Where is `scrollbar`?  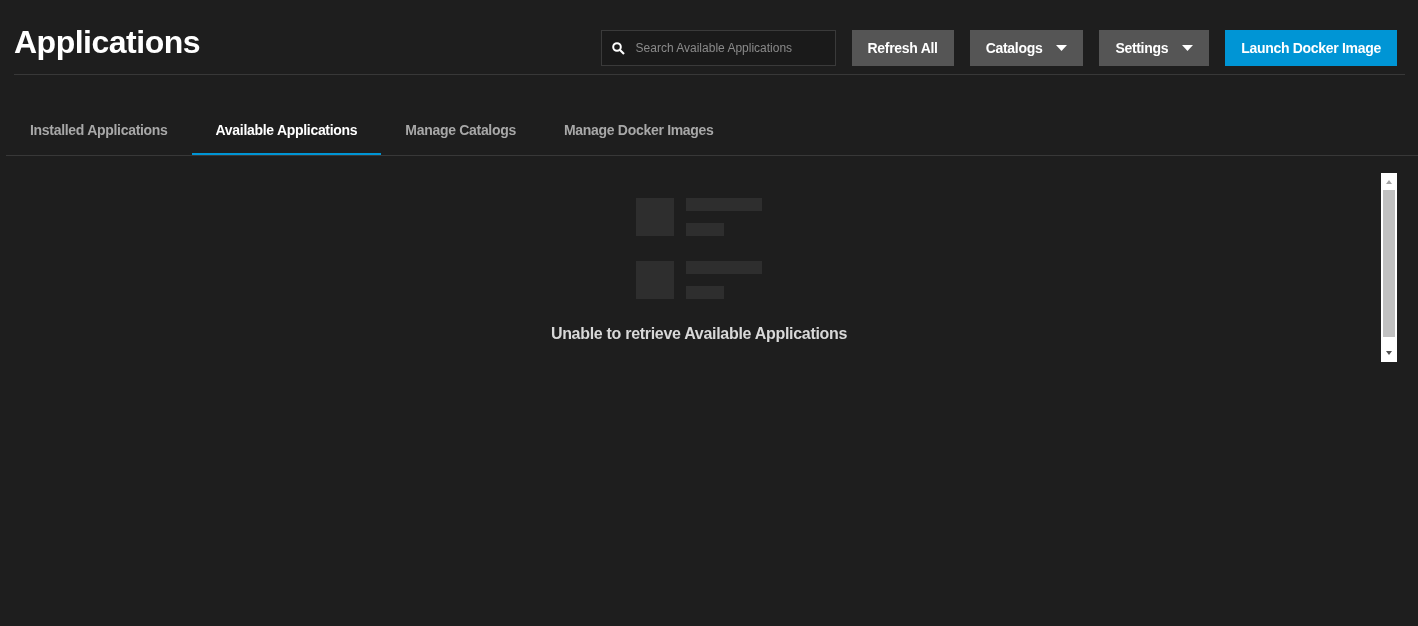 scrollbar is located at coordinates (1389, 267).